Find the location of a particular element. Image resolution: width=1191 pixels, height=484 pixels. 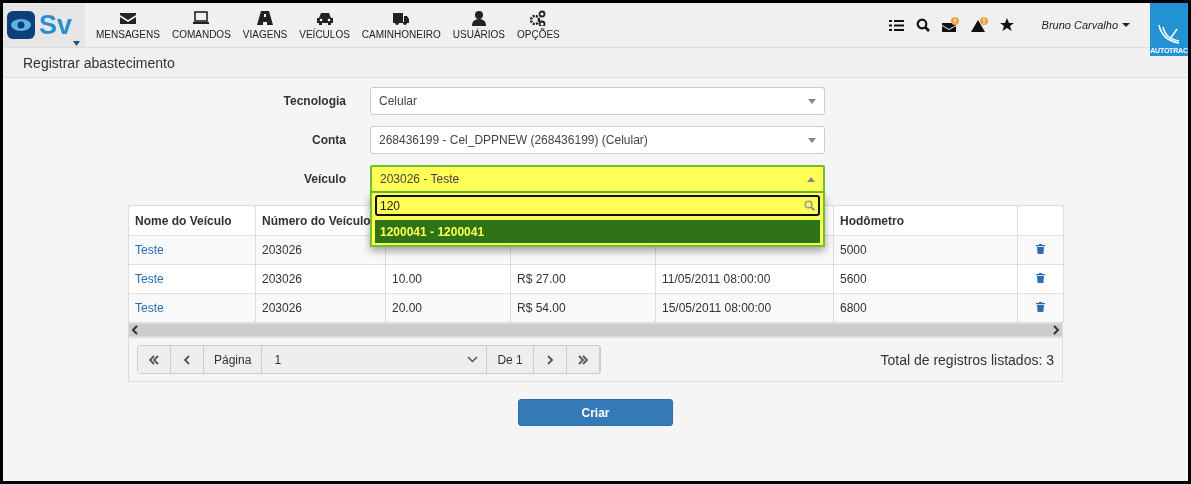

scroll-left-icon is located at coordinates (135, 330).